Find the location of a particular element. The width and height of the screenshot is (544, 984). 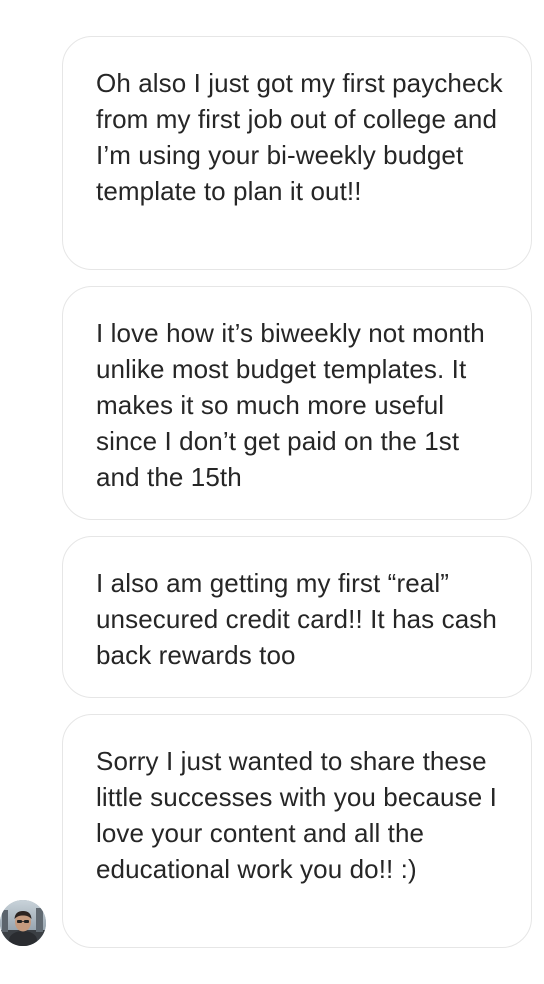

avatar-photo-icon is located at coordinates (23, 923).